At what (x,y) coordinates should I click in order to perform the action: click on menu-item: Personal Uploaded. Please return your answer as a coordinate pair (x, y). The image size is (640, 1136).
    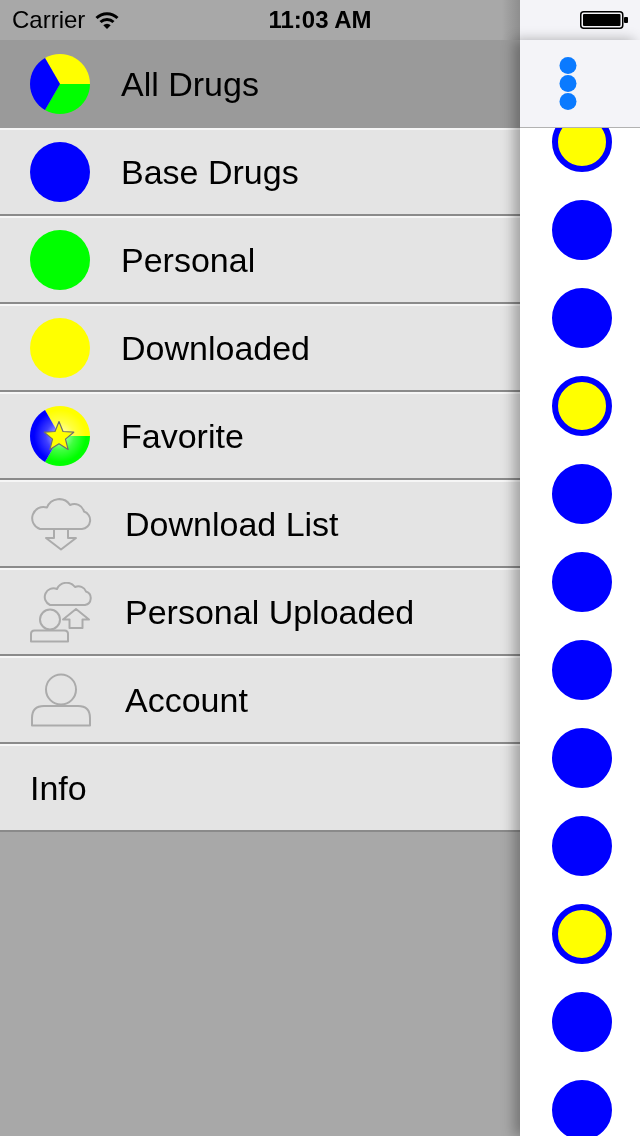
    Looking at the image, I should click on (260, 612).